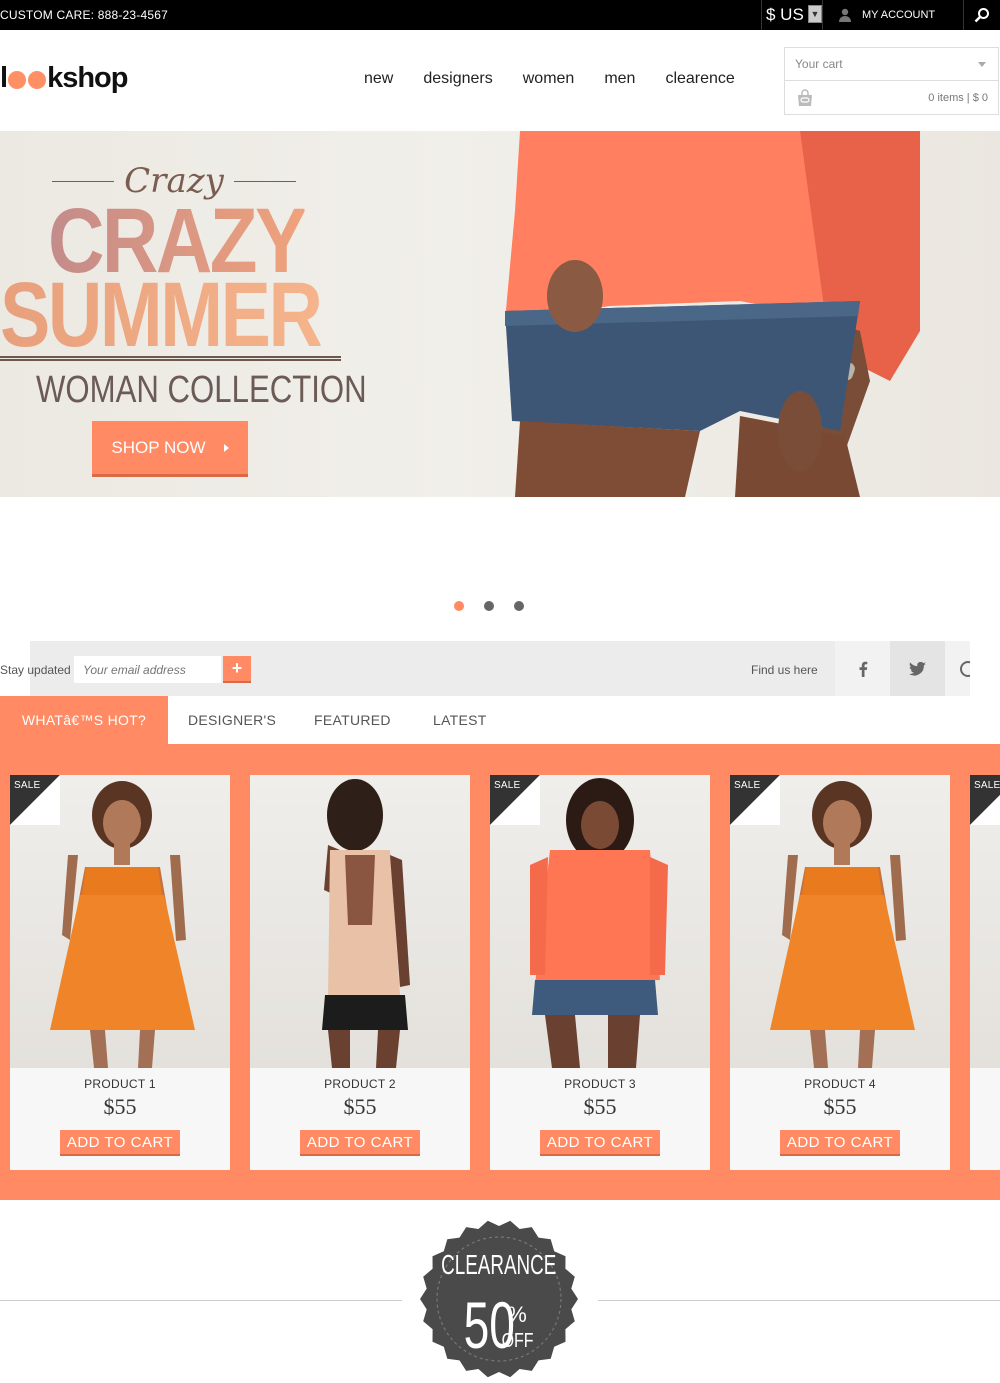 Image resolution: width=1000 pixels, height=1383 pixels. What do you see at coordinates (982, 64) in the screenshot?
I see `chevron-down-icon` at bounding box center [982, 64].